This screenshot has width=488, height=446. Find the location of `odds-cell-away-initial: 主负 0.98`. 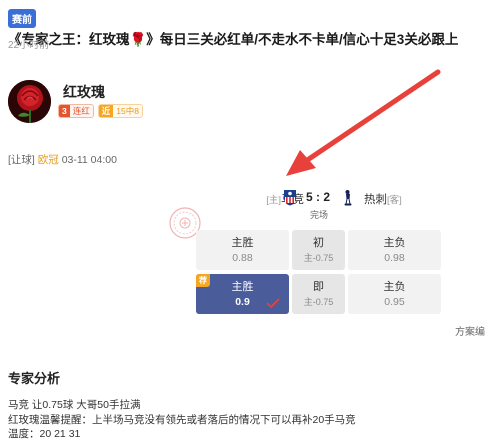

odds-cell-away-initial: 主负 0.98 is located at coordinates (394, 250).